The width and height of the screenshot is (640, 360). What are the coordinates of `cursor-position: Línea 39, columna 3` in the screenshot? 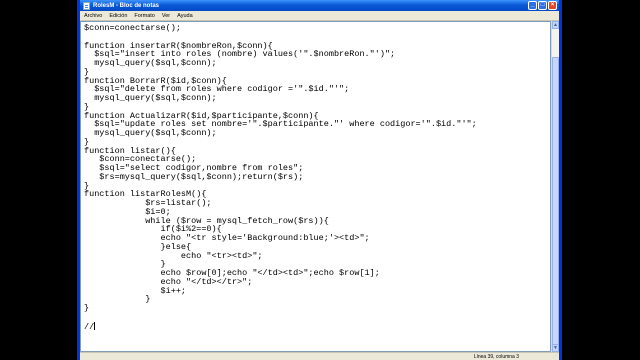 It's located at (496, 357).